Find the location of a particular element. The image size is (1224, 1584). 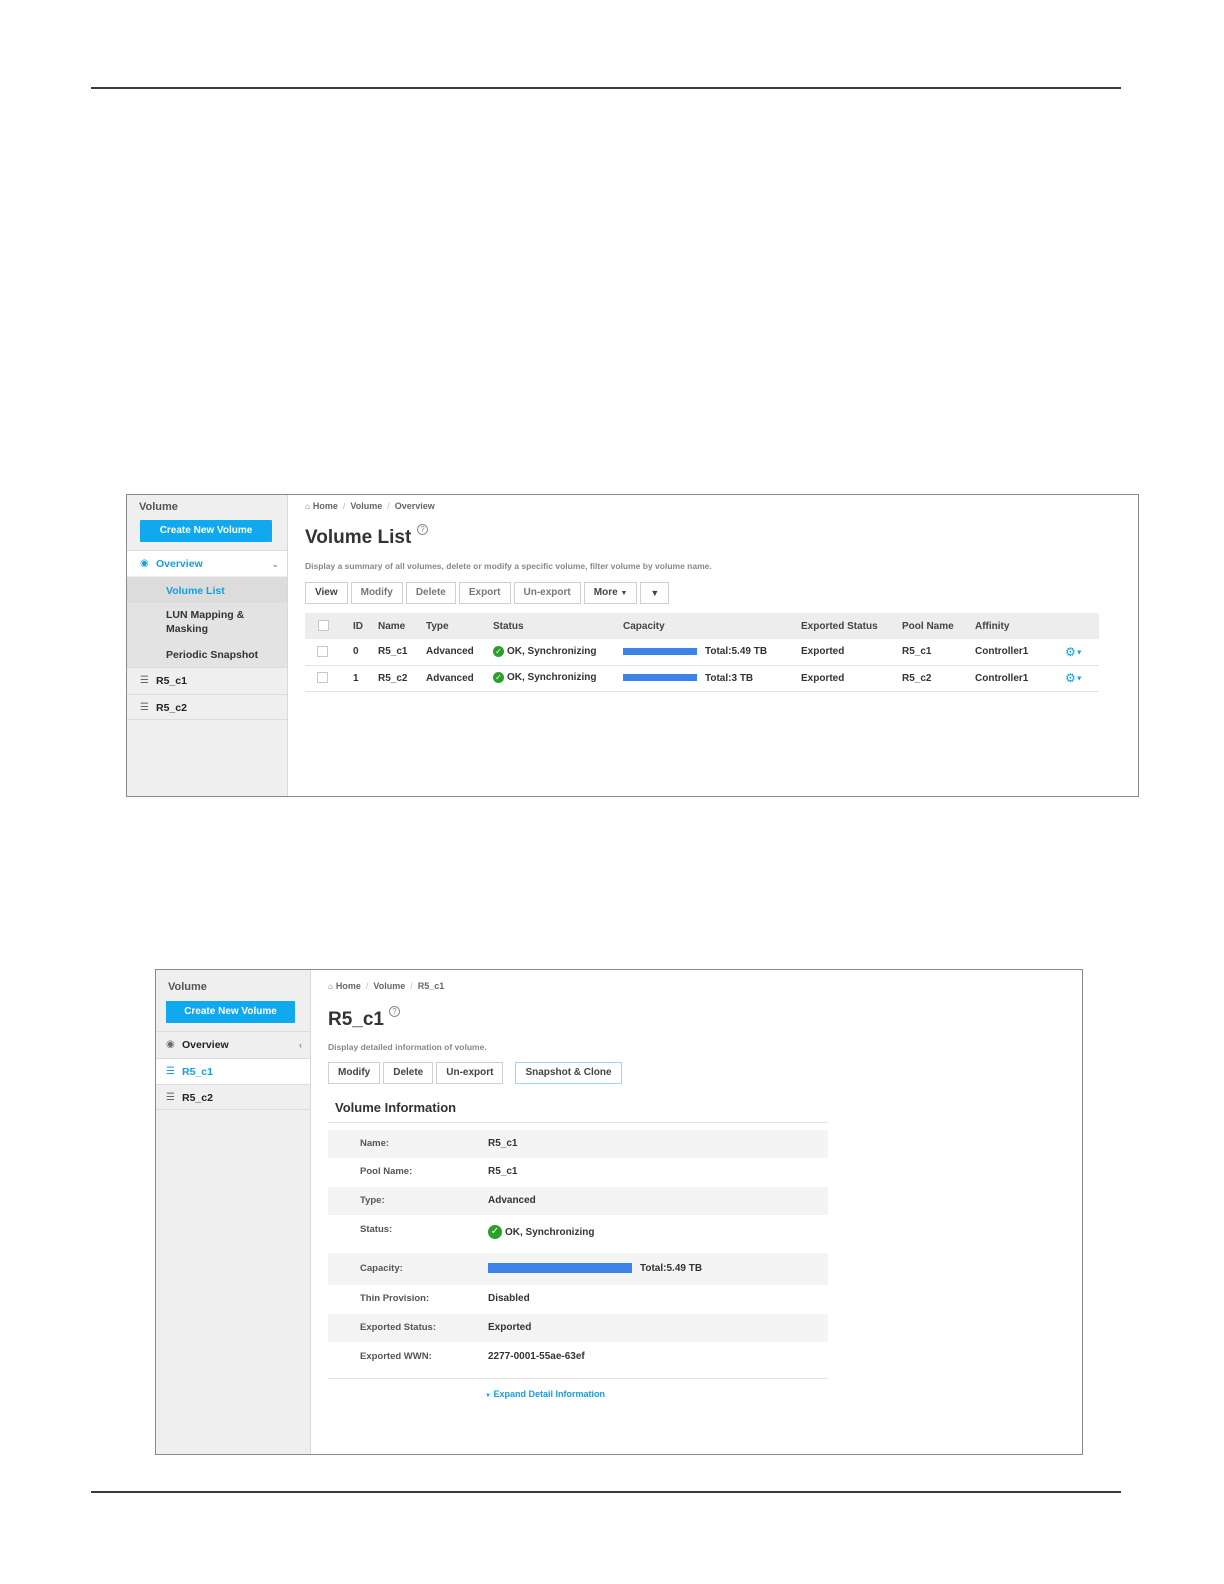

check-circle-icon: ✓ is located at coordinates (495, 1232).